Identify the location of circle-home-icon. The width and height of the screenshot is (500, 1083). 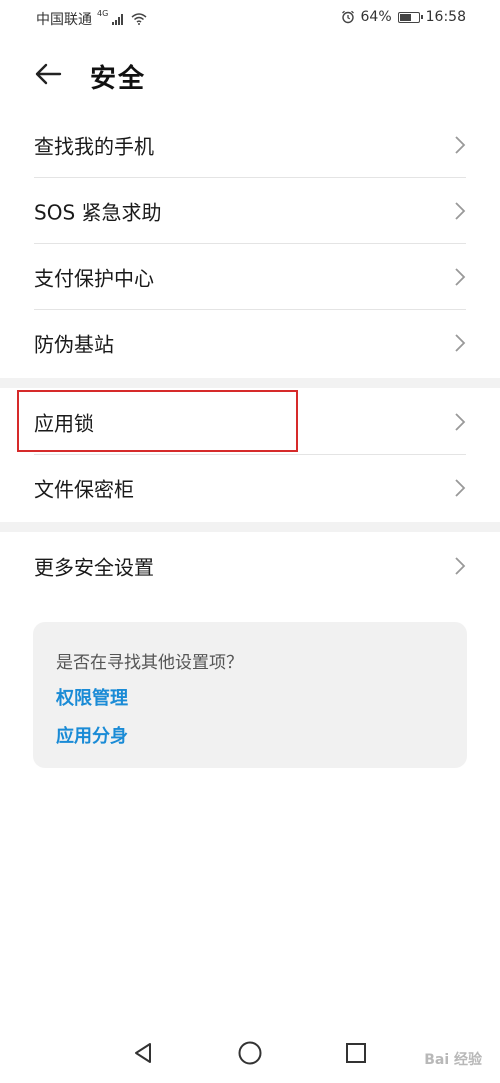
(250, 1053).